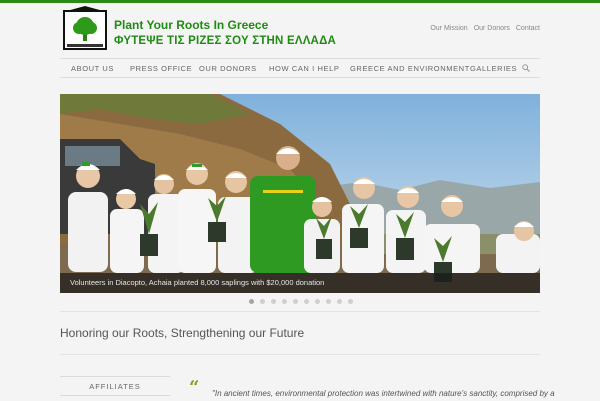  I want to click on quote-mark-icon: “, so click(194, 387).